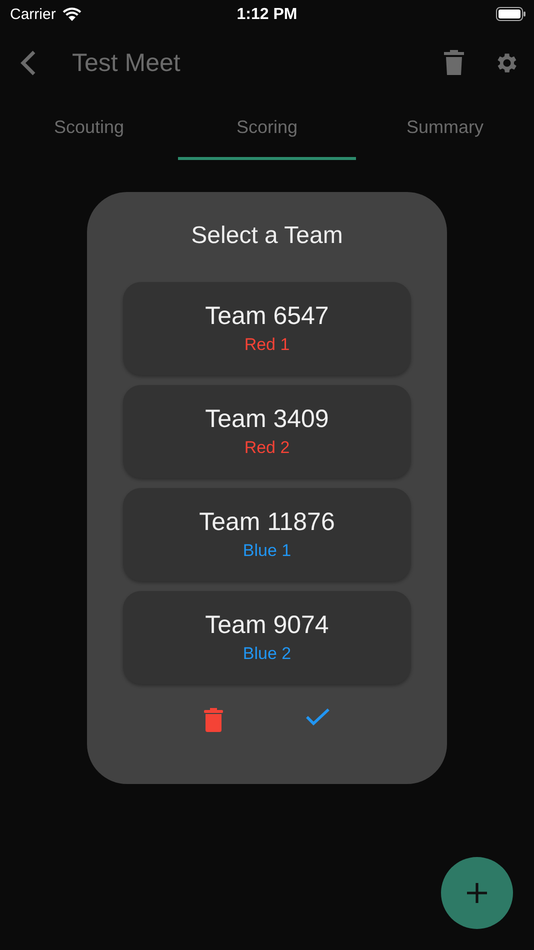 Image resolution: width=534 pixels, height=950 pixels. I want to click on tab: Summary, so click(445, 129).